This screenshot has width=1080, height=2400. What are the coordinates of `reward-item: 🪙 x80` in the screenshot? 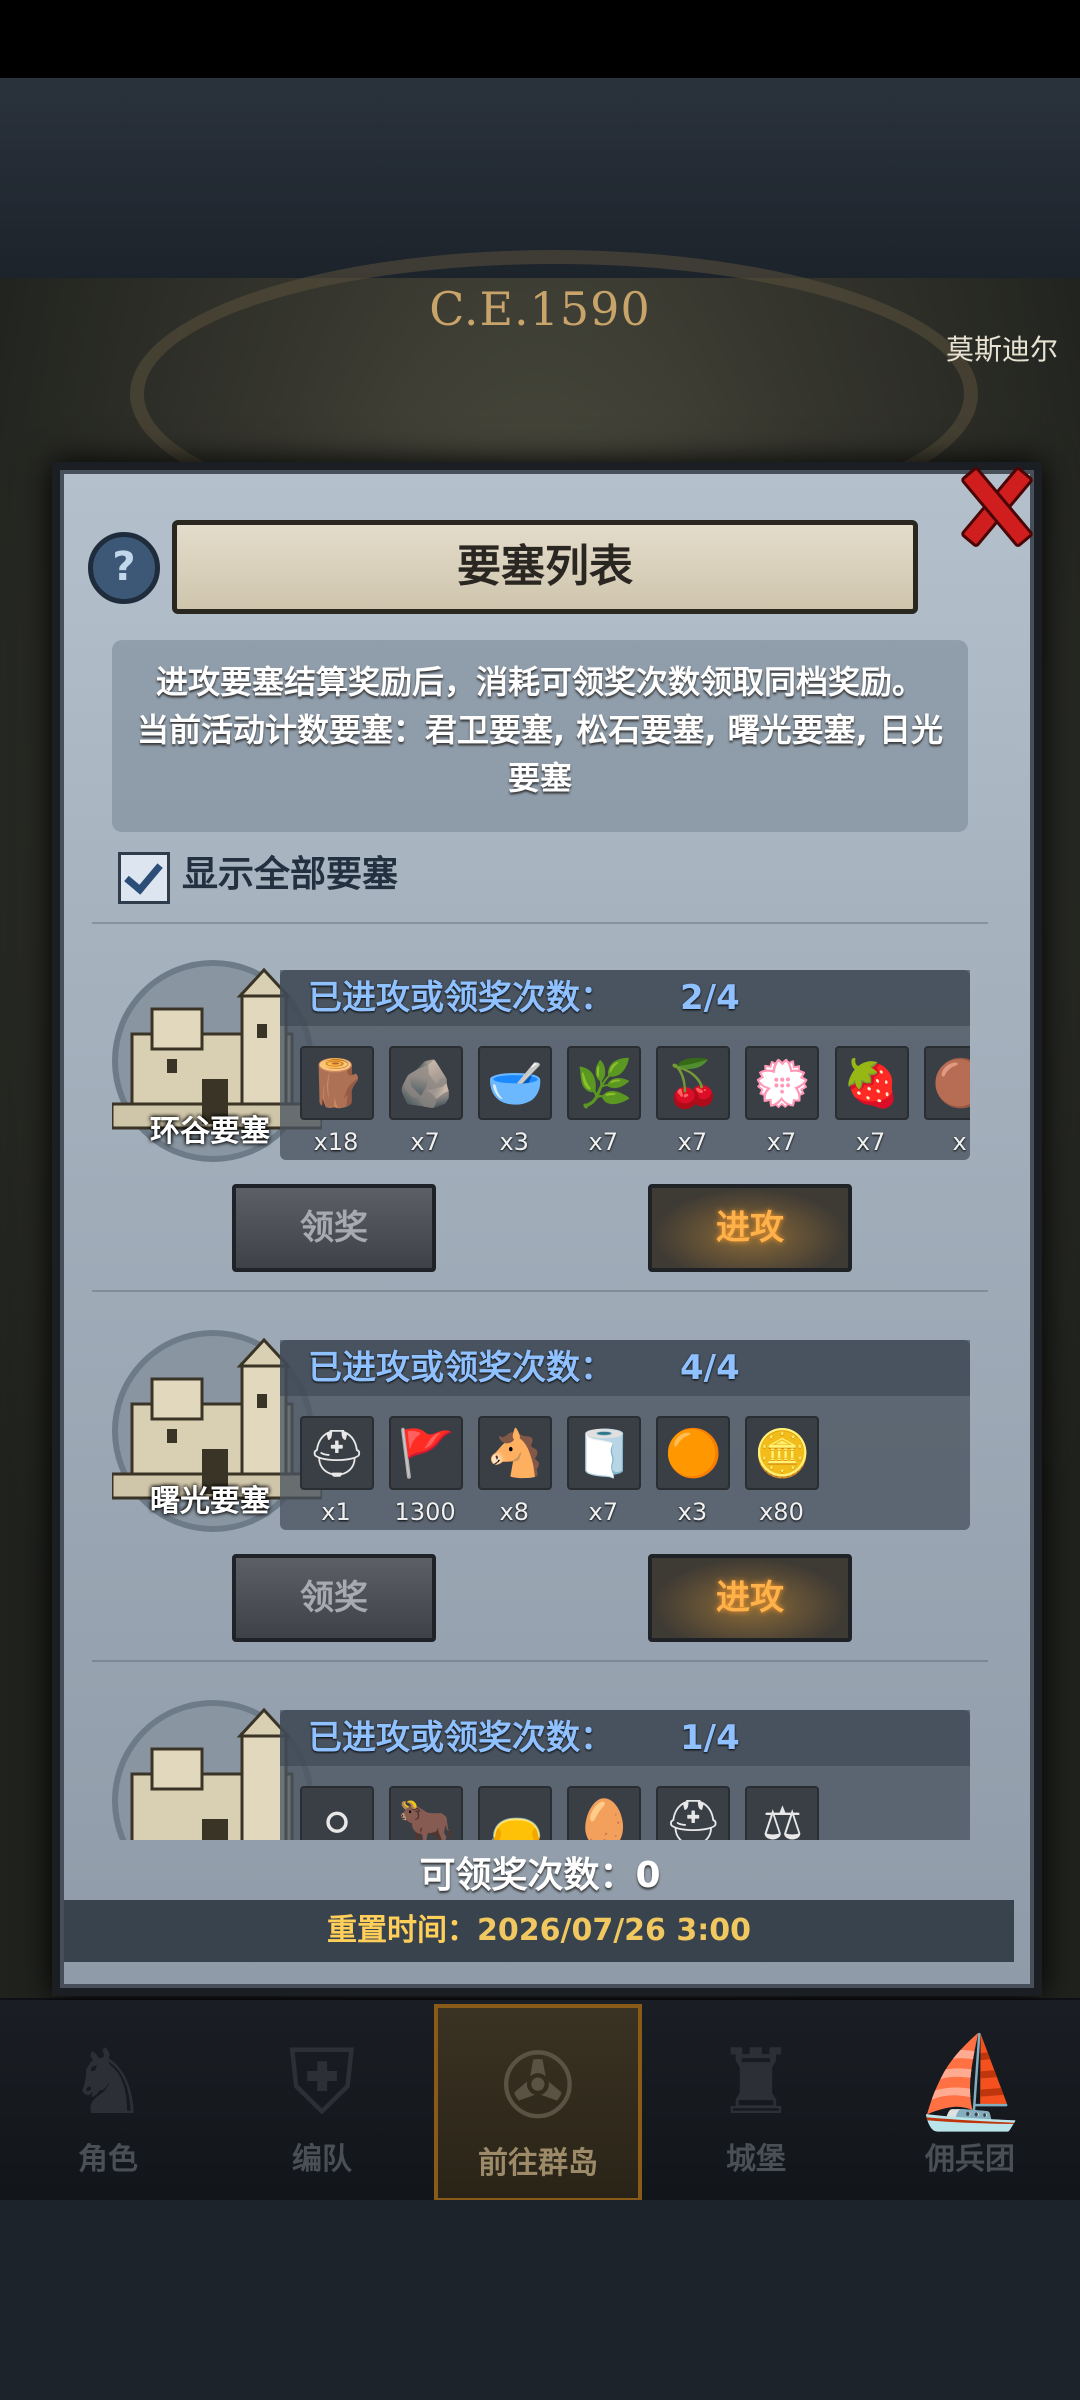 It's located at (782, 1471).